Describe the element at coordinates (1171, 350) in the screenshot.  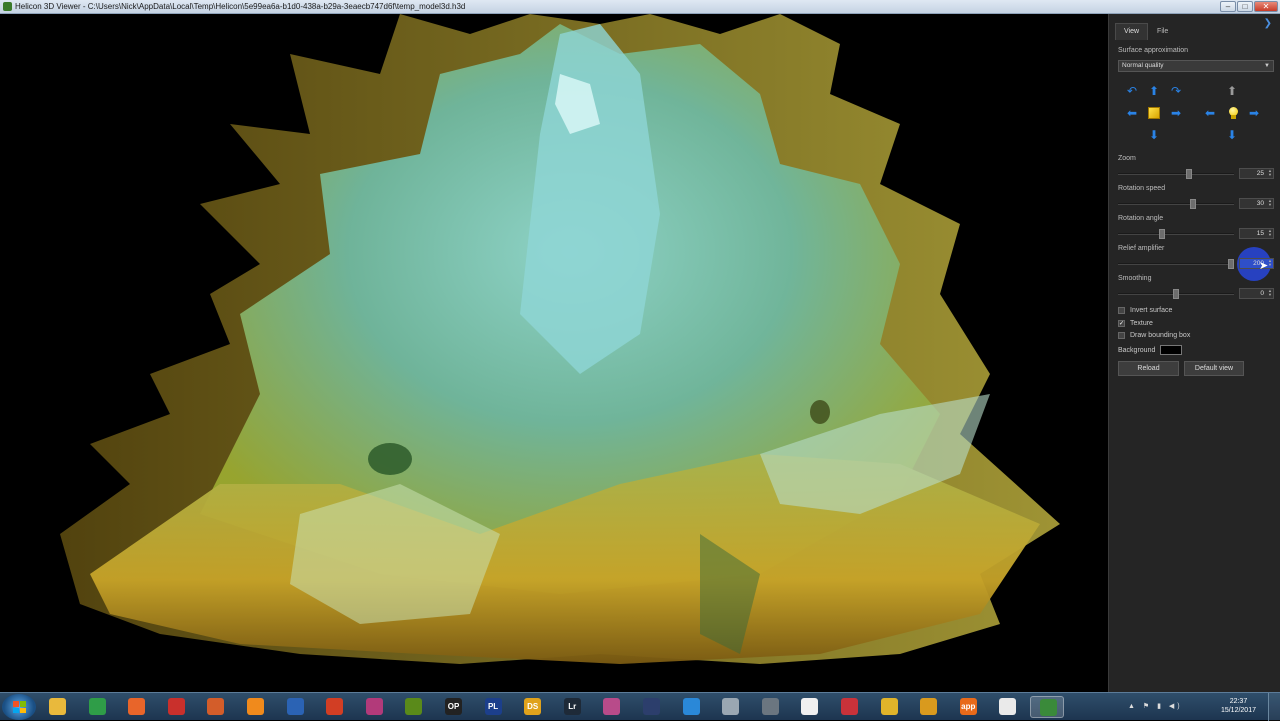
I see `background-color-swatch` at that location.